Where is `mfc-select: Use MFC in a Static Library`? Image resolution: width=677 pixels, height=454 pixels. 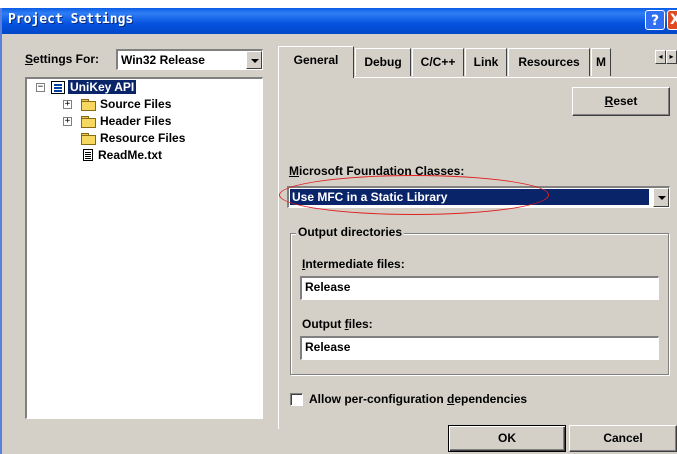 mfc-select: Use MFC in a Static Library is located at coordinates (478, 197).